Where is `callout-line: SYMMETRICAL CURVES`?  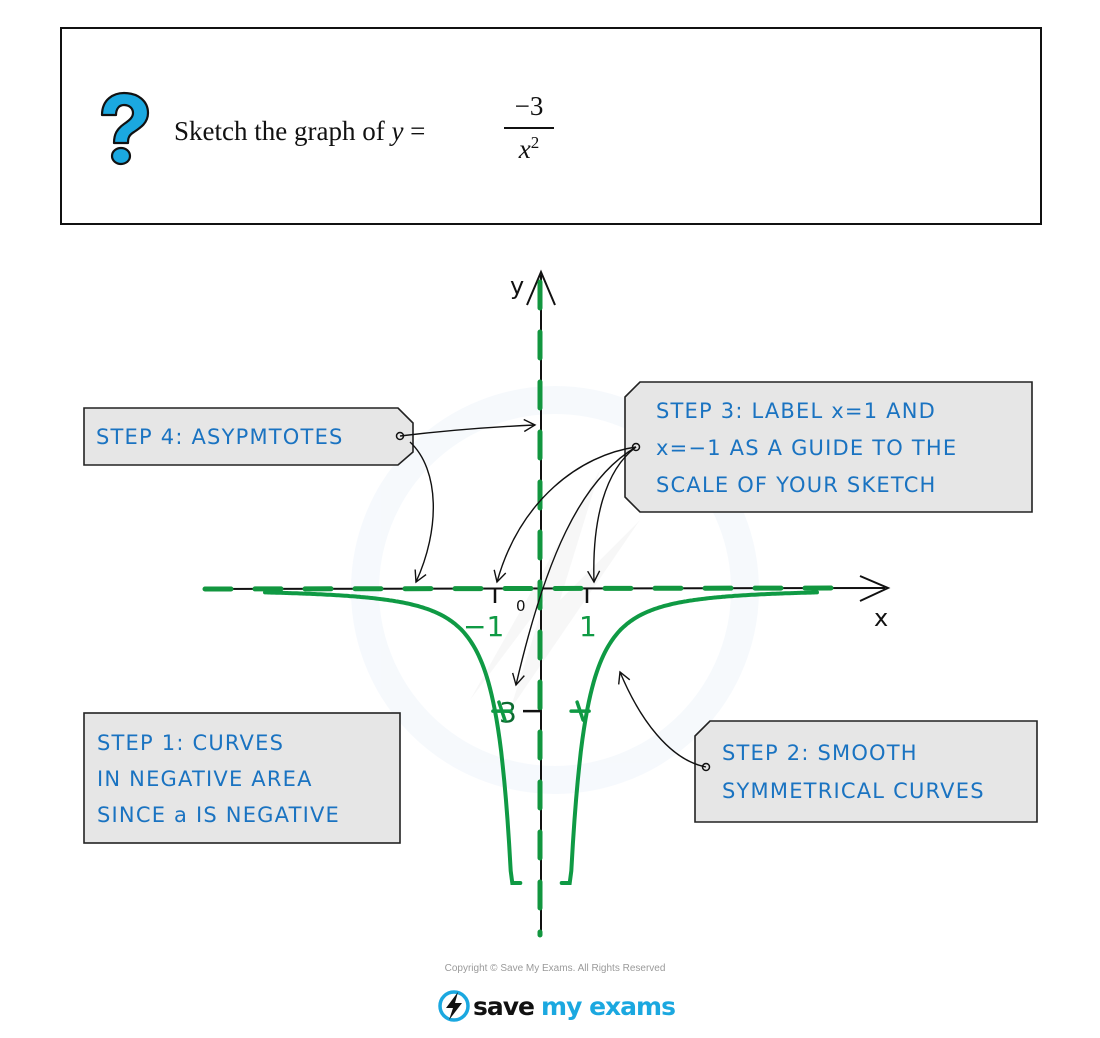 callout-line: SYMMETRICAL CURVES is located at coordinates (853, 791).